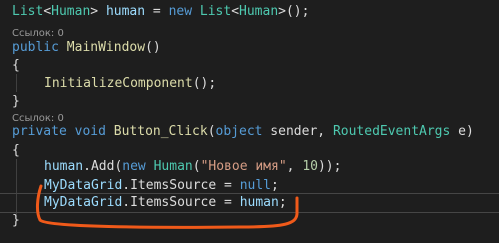 This screenshot has width=499, height=243. What do you see at coordinates (35, 47) in the screenshot?
I see `token: public` at bounding box center [35, 47].